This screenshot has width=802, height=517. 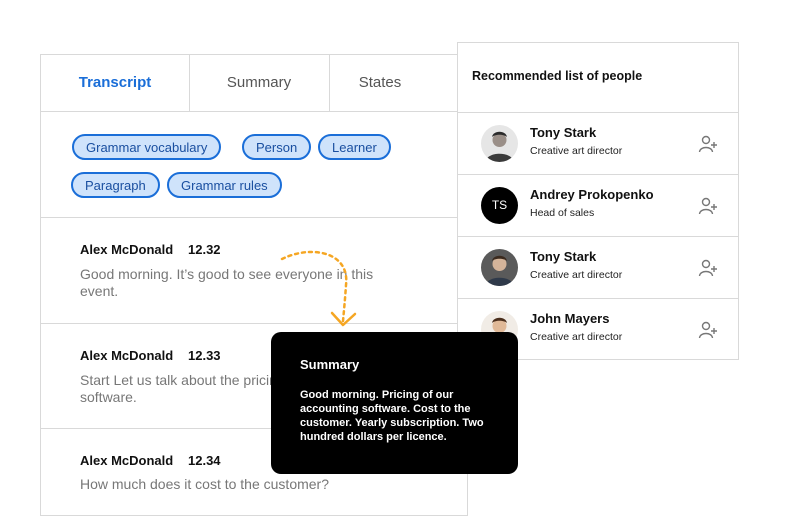 What do you see at coordinates (499, 205) in the screenshot?
I see `avatar-initials: TS` at bounding box center [499, 205].